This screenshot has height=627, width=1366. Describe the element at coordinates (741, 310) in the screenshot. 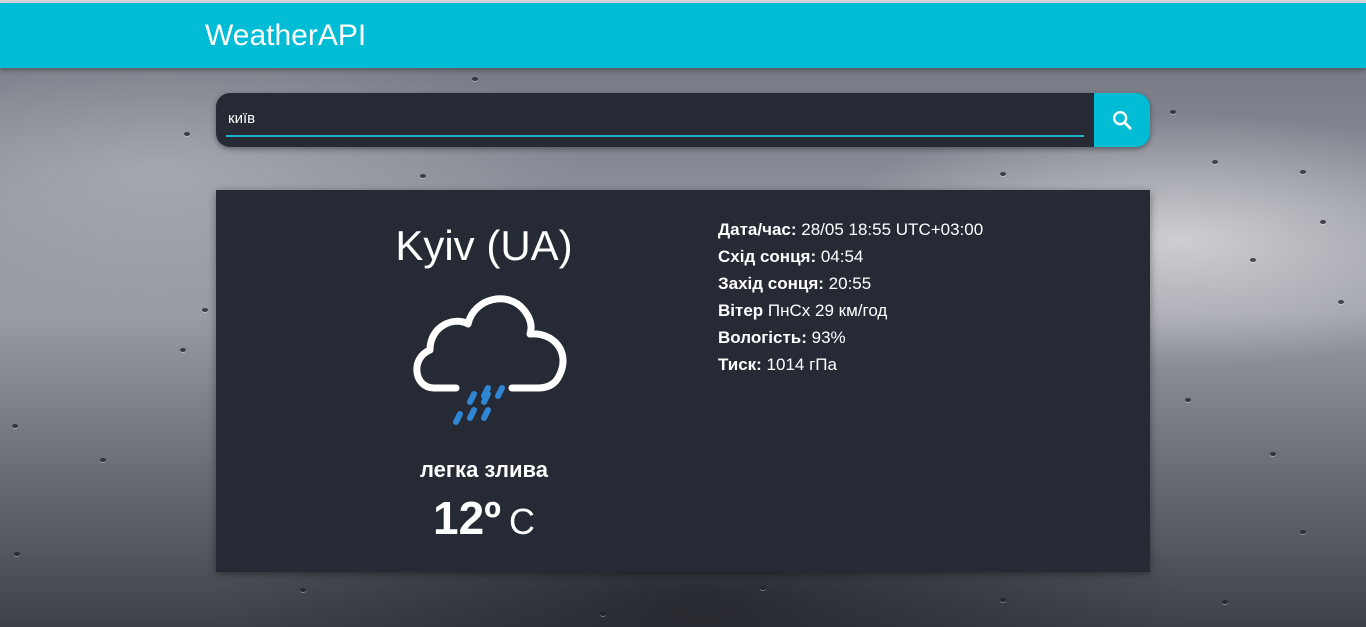

I see `detail-label: Вітер` at that location.